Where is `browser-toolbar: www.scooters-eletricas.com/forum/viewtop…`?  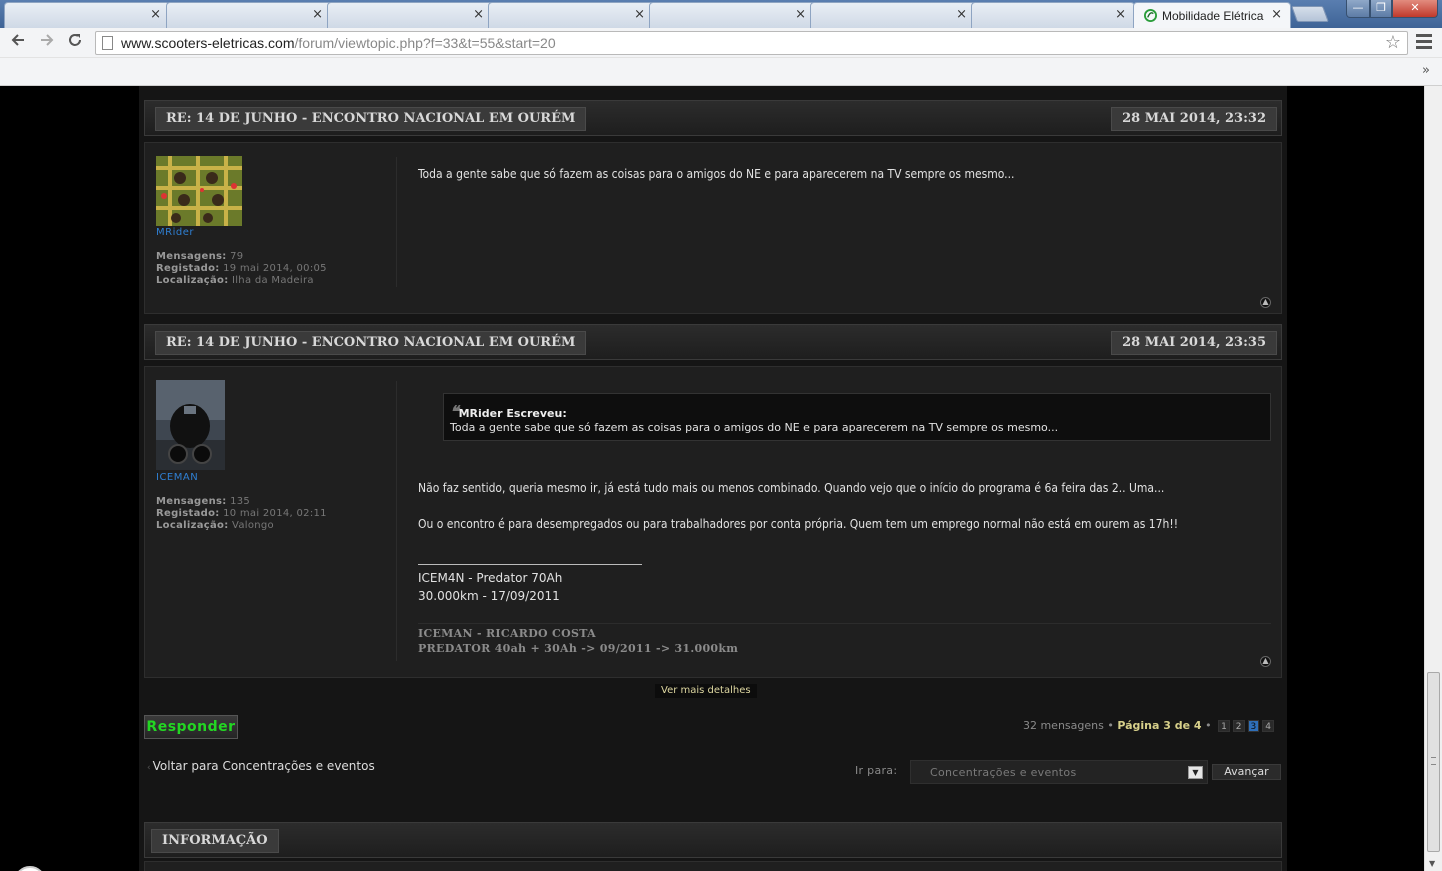
browser-toolbar: www.scooters-eletricas.com/forum/viewtop… is located at coordinates (721, 43).